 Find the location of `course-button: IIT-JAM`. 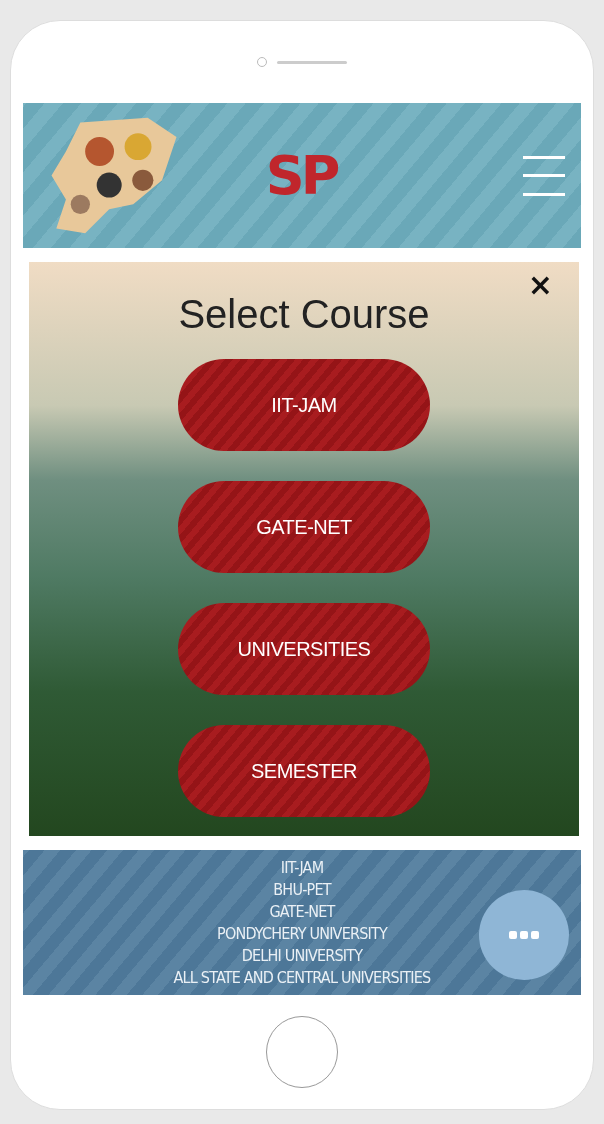

course-button: IIT-JAM is located at coordinates (304, 405).